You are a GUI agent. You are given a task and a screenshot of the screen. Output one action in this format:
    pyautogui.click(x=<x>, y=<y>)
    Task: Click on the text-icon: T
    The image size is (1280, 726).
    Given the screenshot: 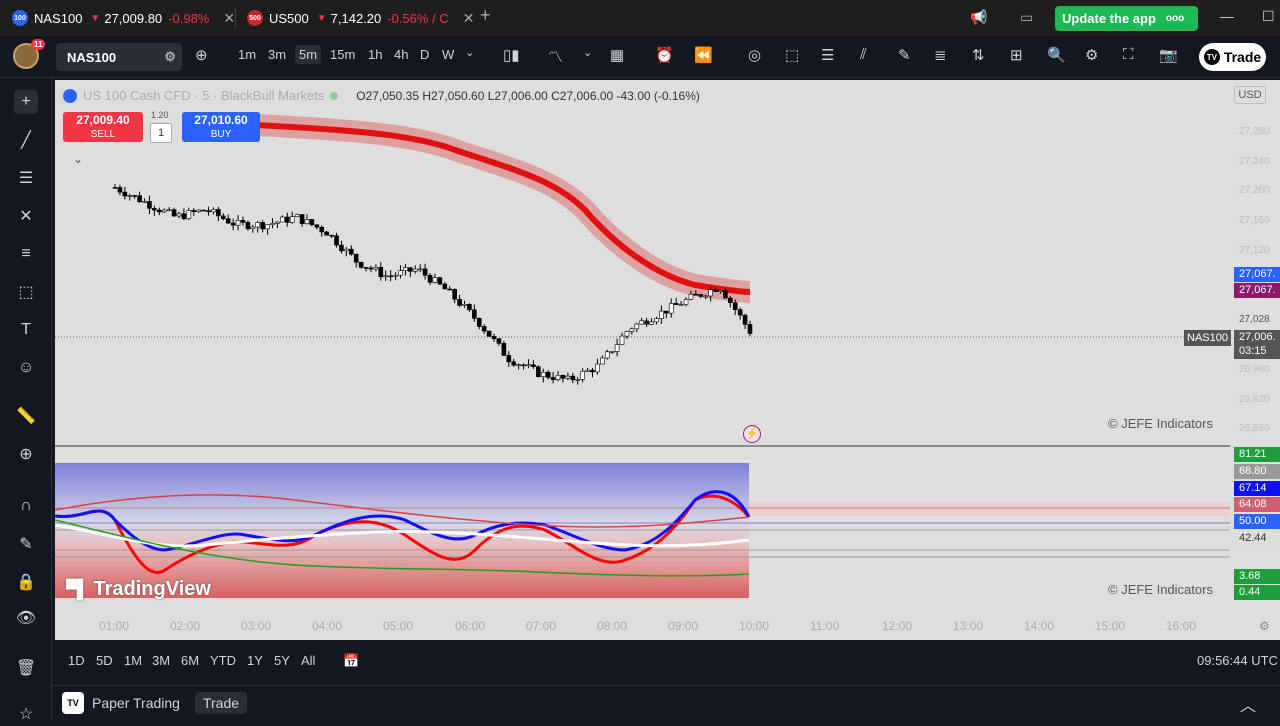 What is the action you would take?
    pyautogui.click(x=26, y=330)
    